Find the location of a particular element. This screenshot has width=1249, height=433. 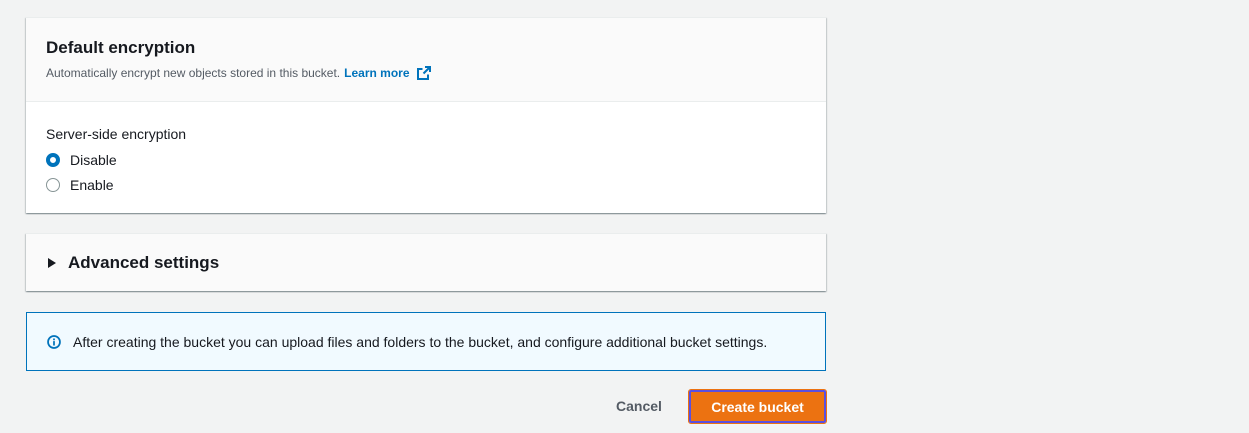

default-encryption-body: Server-side encryption Disable Enable is located at coordinates (426, 149).